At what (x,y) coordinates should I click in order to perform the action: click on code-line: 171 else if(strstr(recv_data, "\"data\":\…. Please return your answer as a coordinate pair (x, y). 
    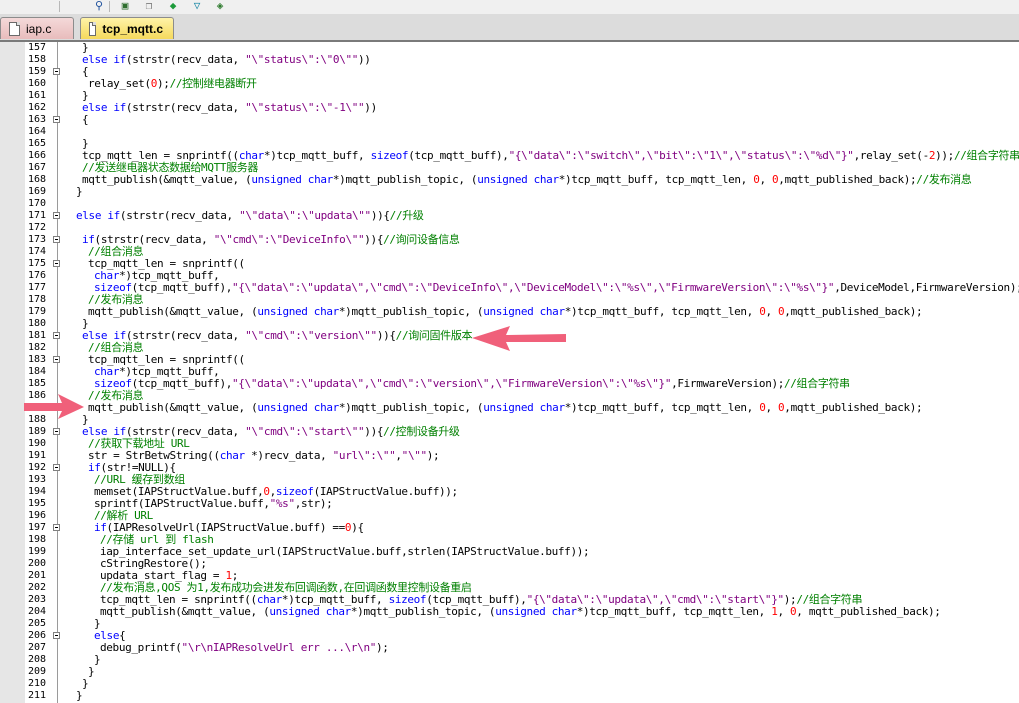
    Looking at the image, I should click on (509, 216).